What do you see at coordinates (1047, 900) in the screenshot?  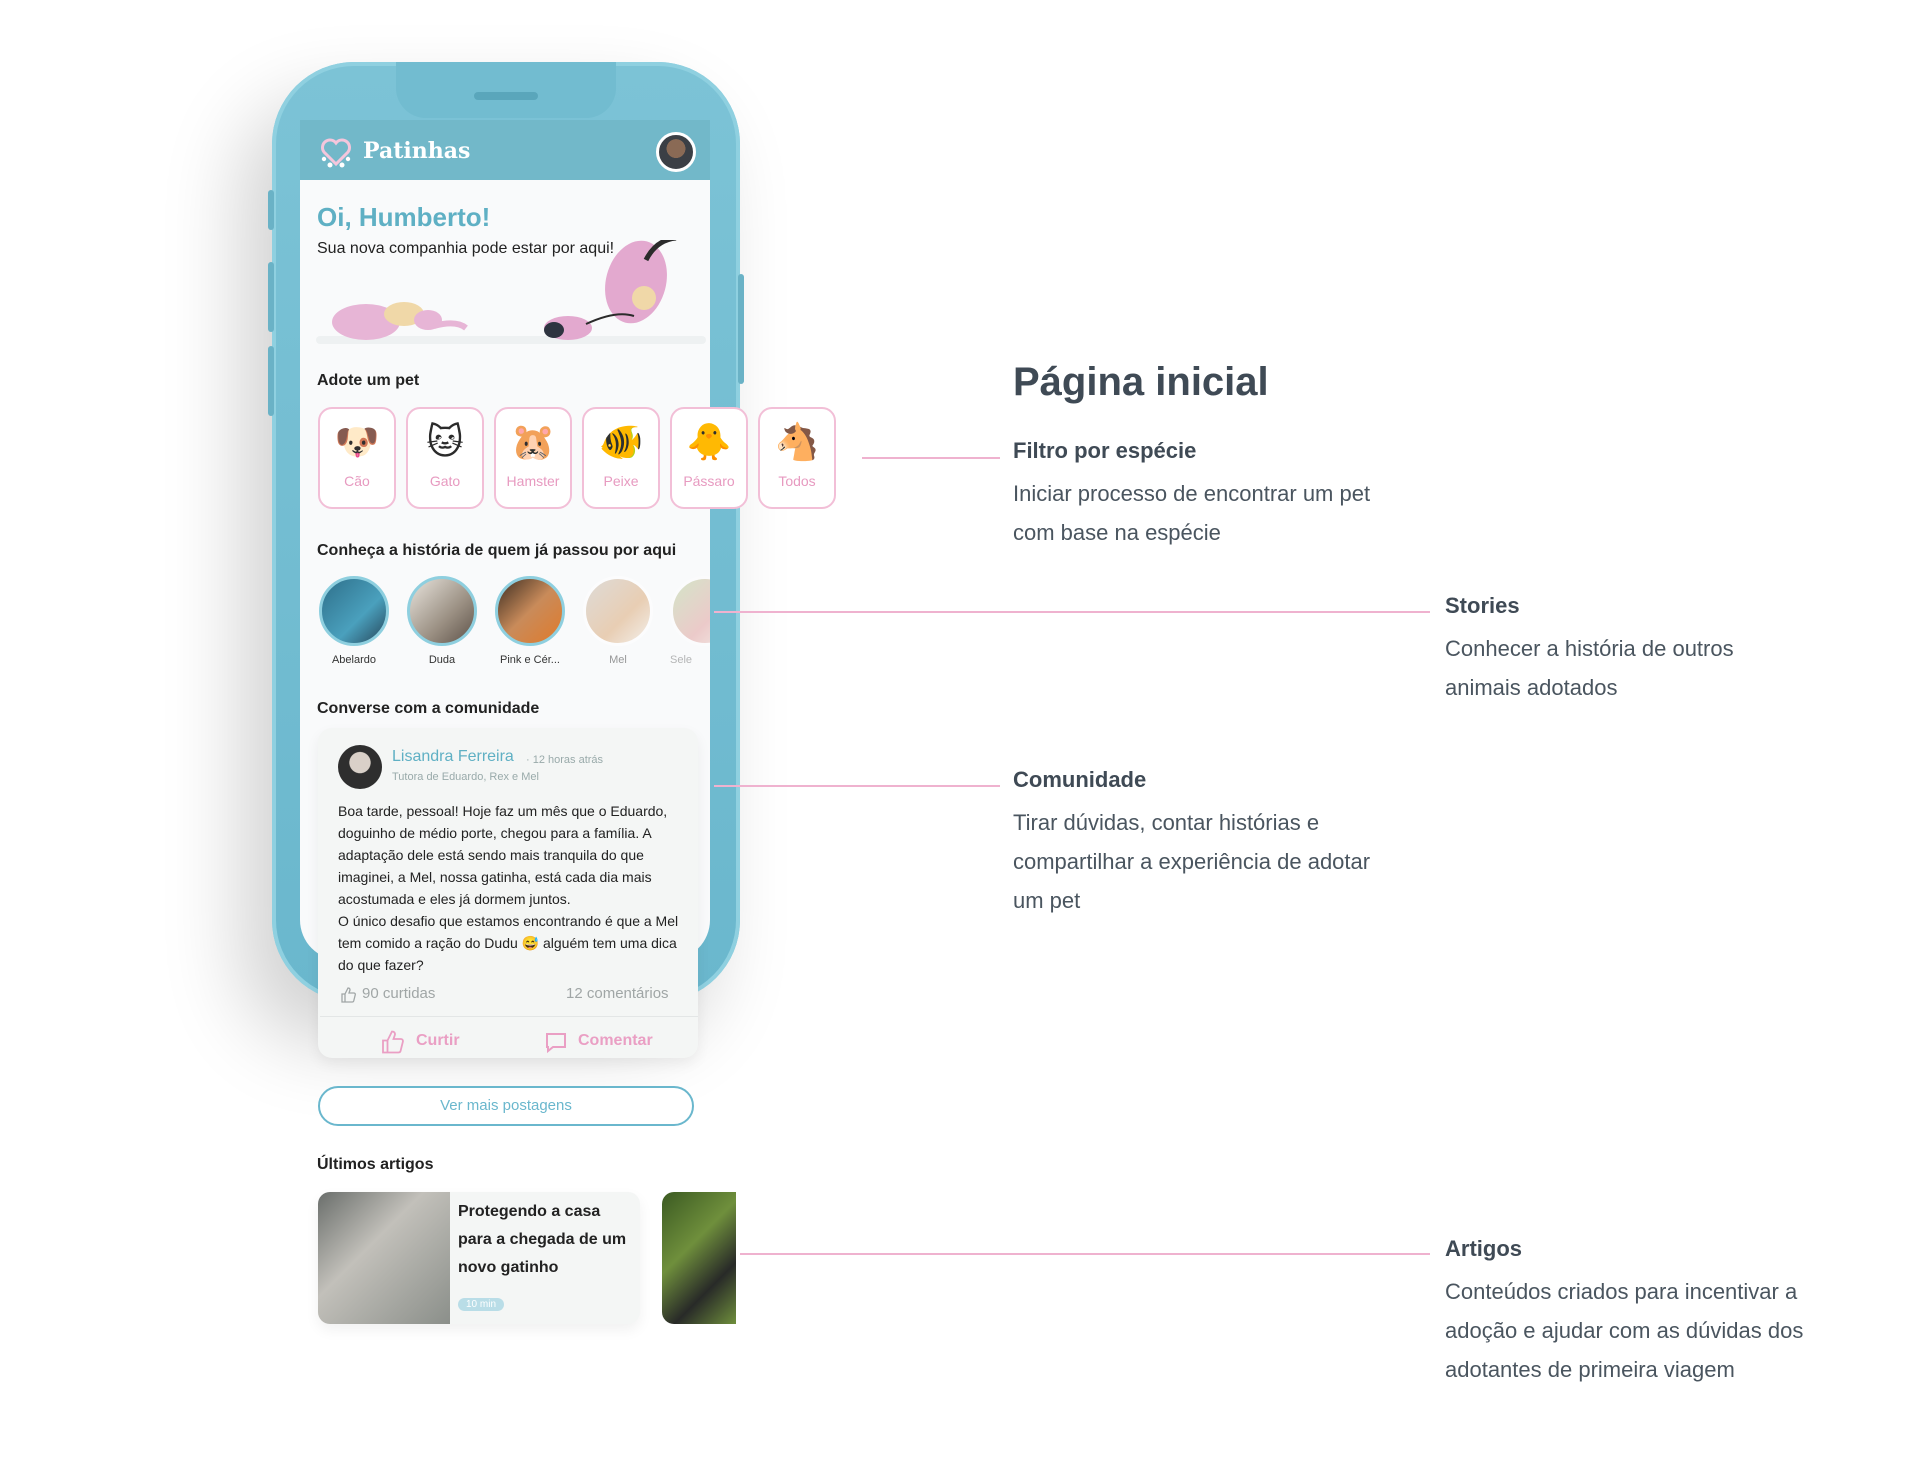 I see `annotation-community-text: um pet` at bounding box center [1047, 900].